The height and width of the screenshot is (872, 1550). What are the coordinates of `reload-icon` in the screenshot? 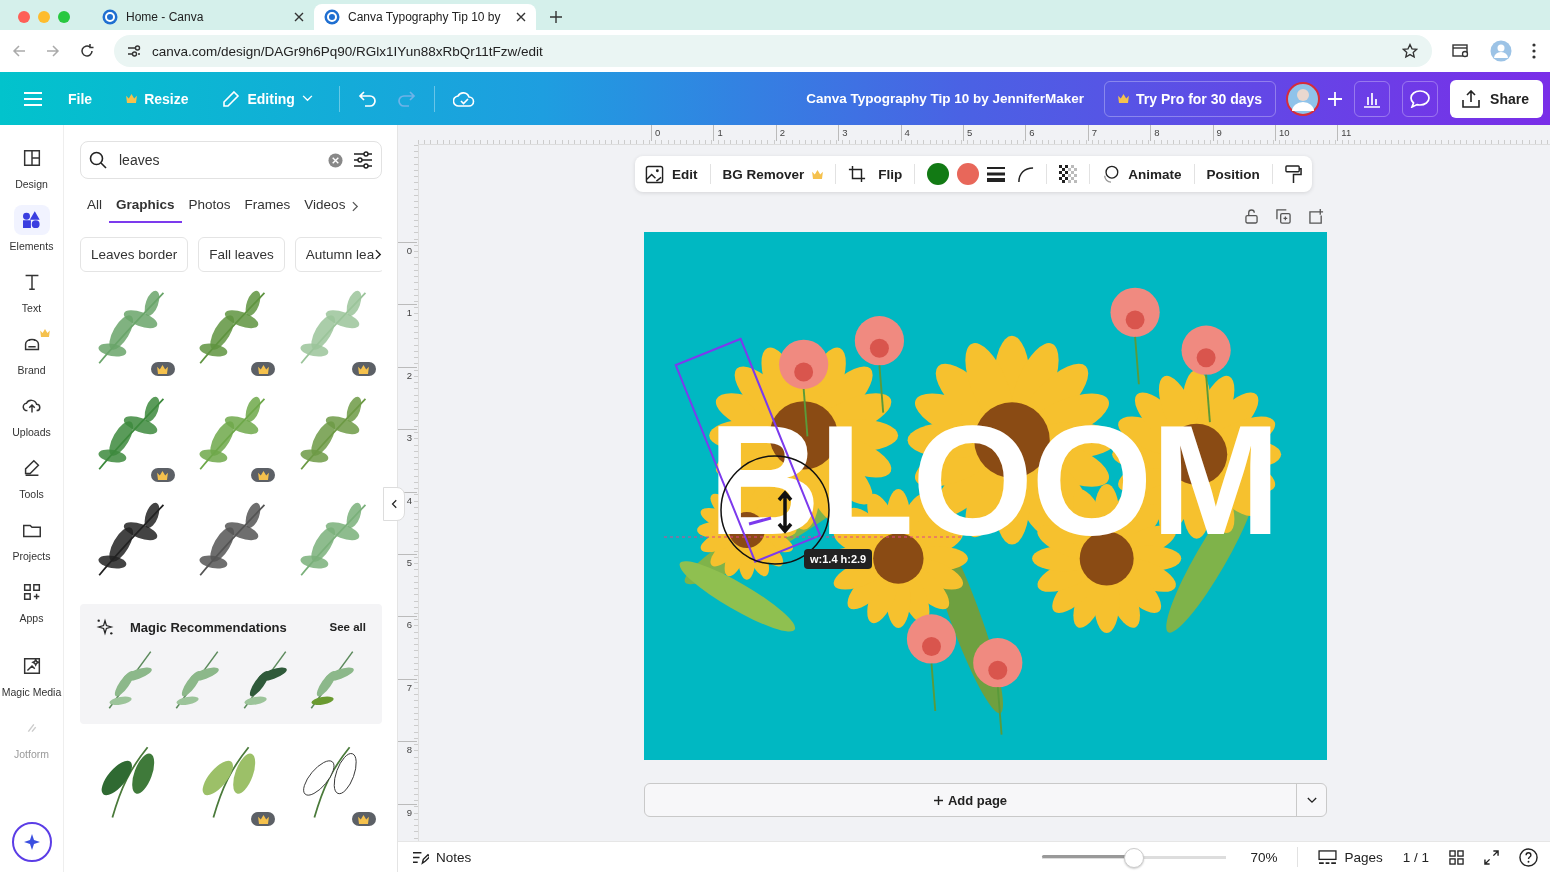 It's located at (87, 51).